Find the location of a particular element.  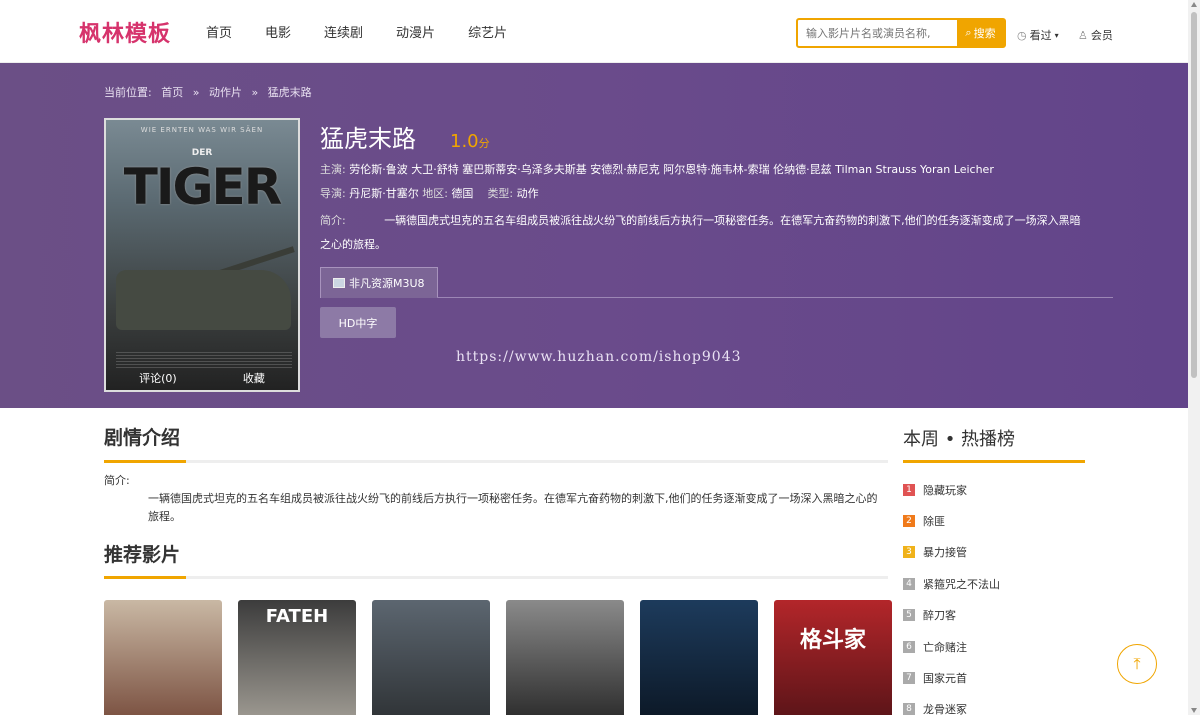

breadcrumb: 当前位置: 首页 » 动作片 » 猛虎末路 is located at coordinates (211, 92).